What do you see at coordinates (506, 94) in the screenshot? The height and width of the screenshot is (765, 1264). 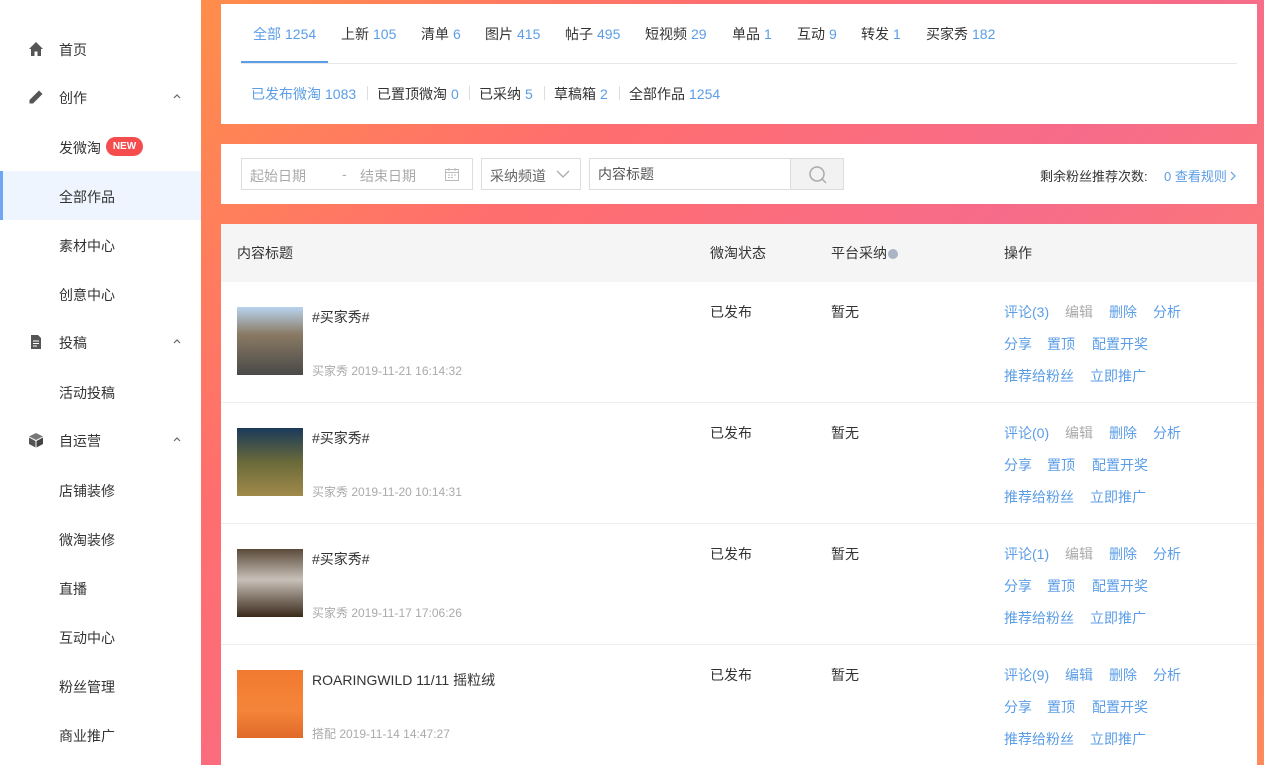 I see `subtab-adopted: 已采纳 5` at bounding box center [506, 94].